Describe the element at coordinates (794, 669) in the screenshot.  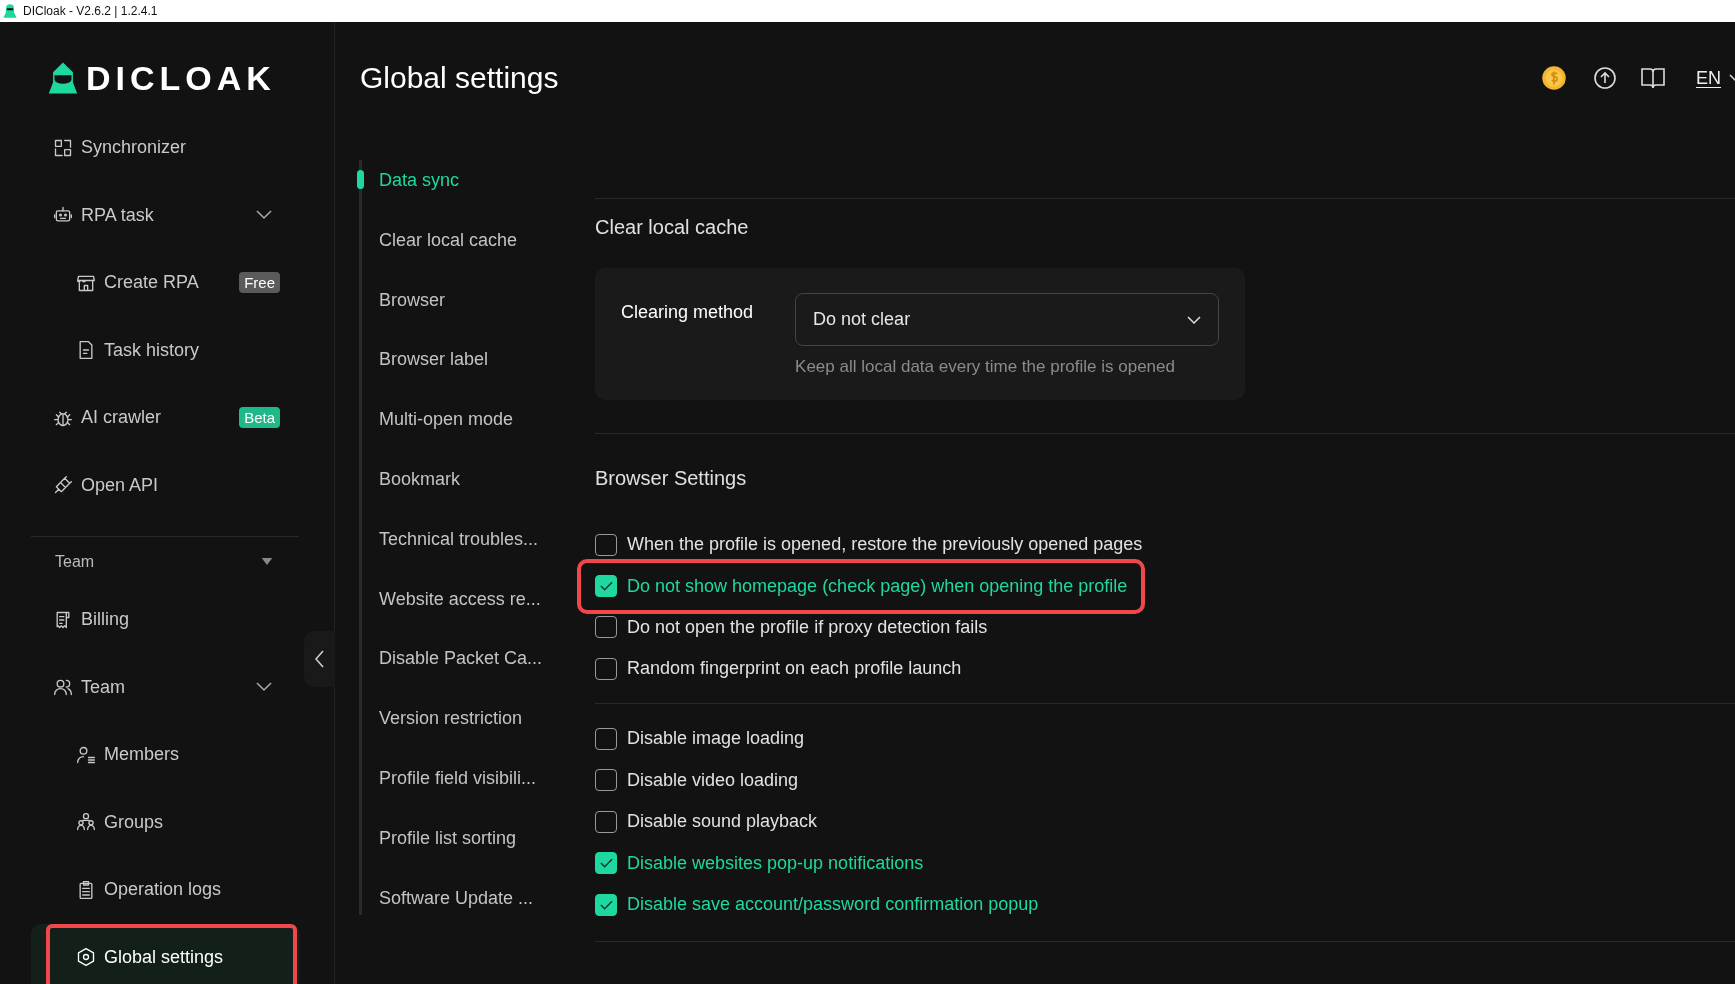
I see `checkbox-label: Random fingerprint on each profile launch` at that location.